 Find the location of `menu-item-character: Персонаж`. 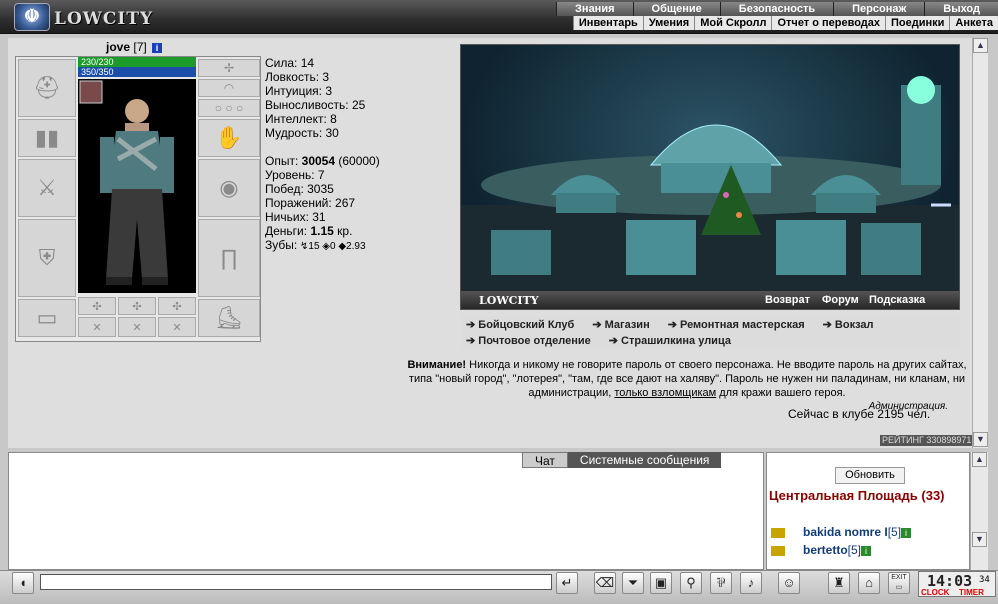

menu-item-character: Персонаж is located at coordinates (879, 9).